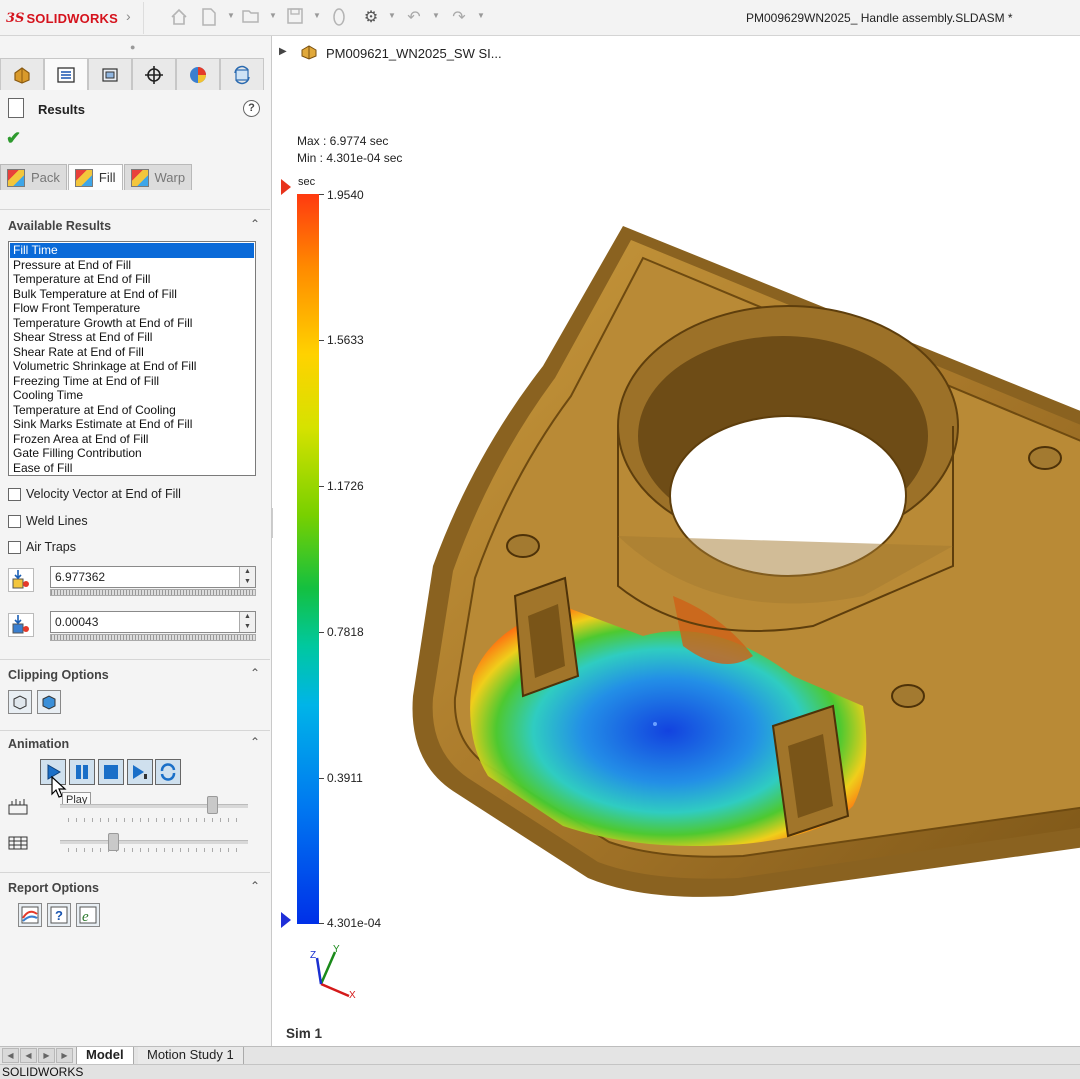  I want to click on list-item: Frozen Area at End of Fill, so click(132, 439).